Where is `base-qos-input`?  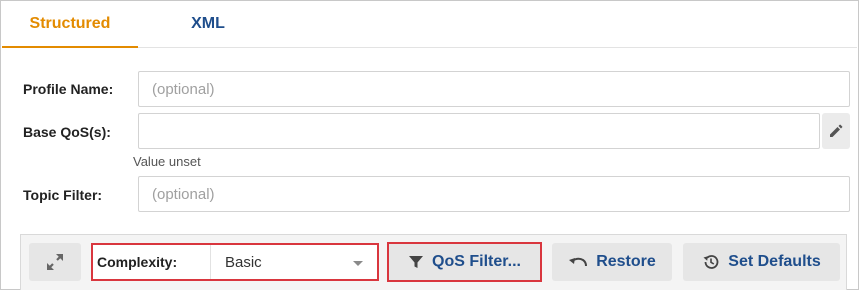
base-qos-input is located at coordinates (479, 131).